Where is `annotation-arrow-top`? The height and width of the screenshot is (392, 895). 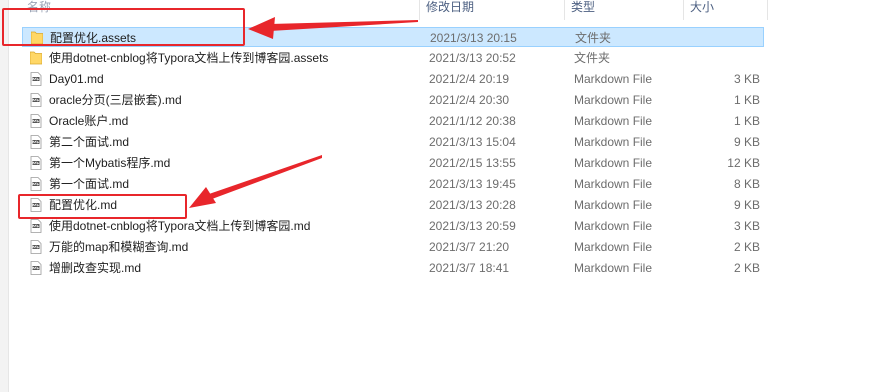
annotation-arrow-top is located at coordinates (333, 28).